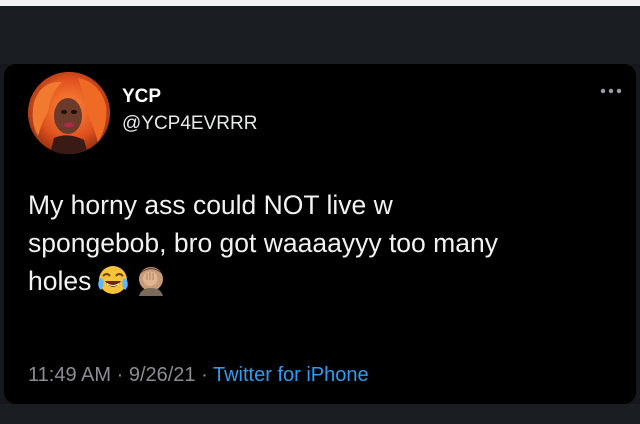 This screenshot has width=640, height=424. I want to click on user-handle: @YCP4EVRRR, so click(189, 124).